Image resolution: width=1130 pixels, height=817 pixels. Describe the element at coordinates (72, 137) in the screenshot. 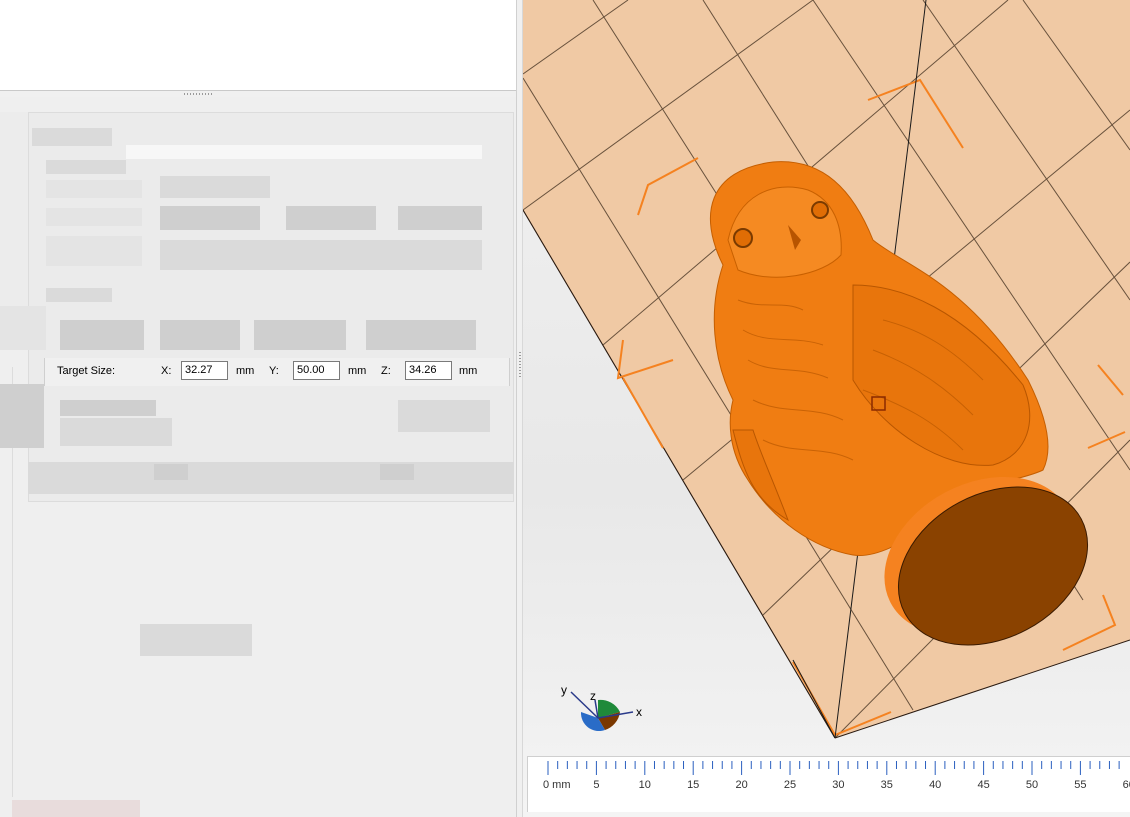

I see `obscured-tab` at that location.